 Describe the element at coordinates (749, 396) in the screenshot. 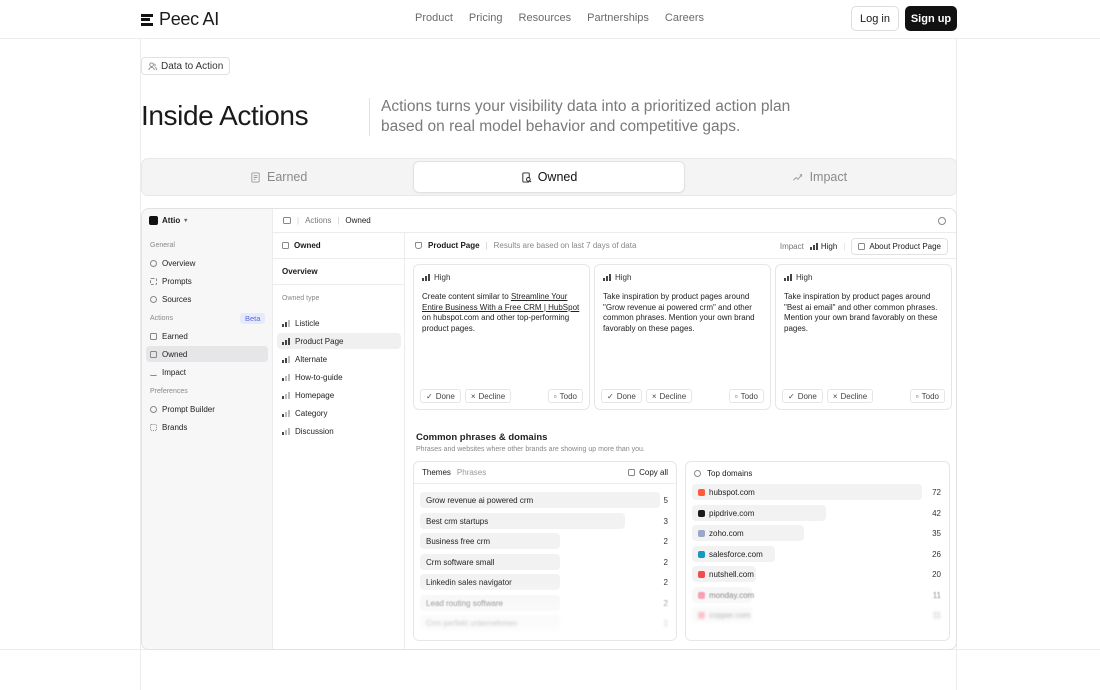

I see `todo-label: Todo` at that location.